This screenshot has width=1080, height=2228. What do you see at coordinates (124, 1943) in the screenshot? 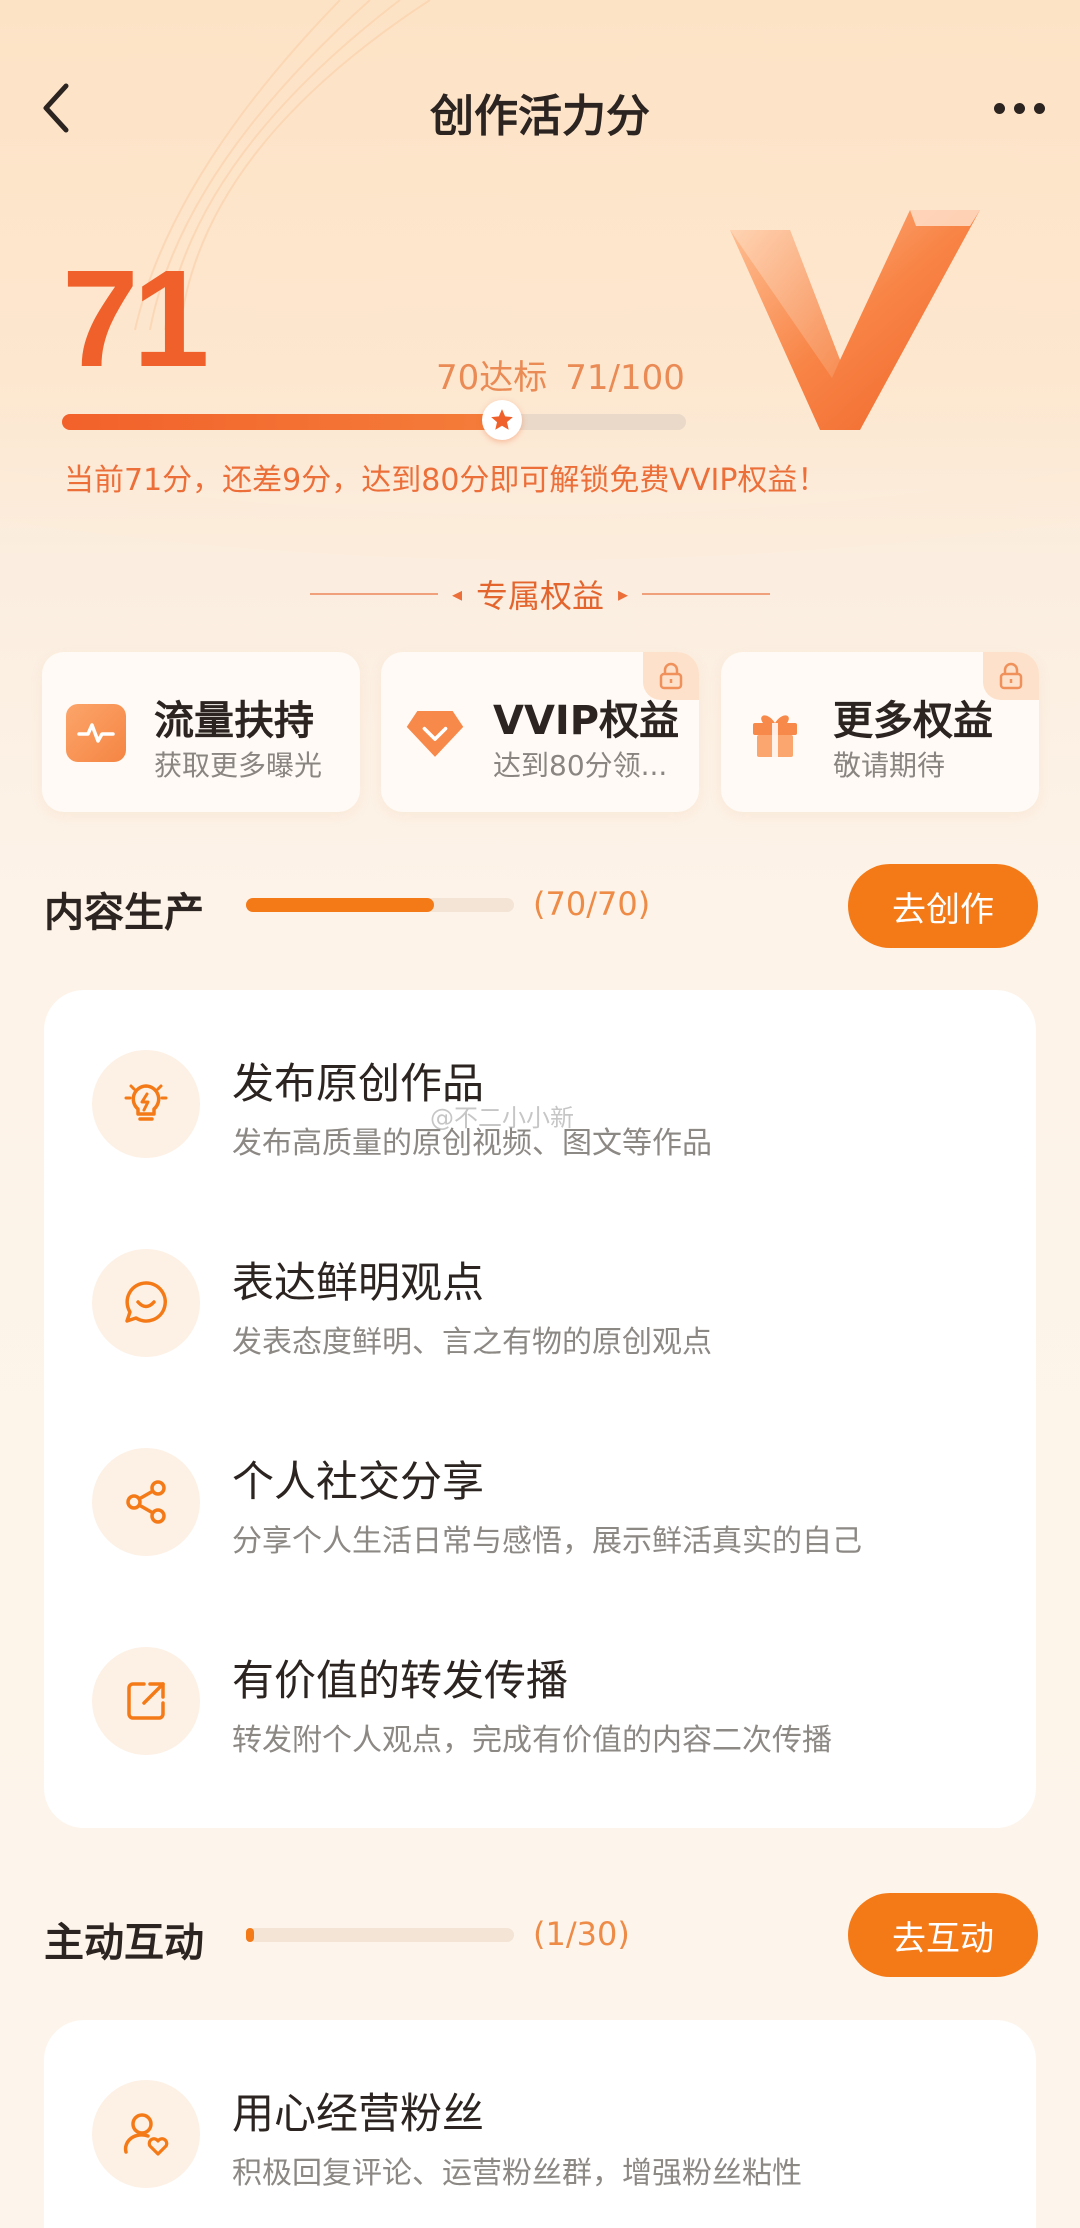
I see `section-title-interaction: 主动互动` at bounding box center [124, 1943].